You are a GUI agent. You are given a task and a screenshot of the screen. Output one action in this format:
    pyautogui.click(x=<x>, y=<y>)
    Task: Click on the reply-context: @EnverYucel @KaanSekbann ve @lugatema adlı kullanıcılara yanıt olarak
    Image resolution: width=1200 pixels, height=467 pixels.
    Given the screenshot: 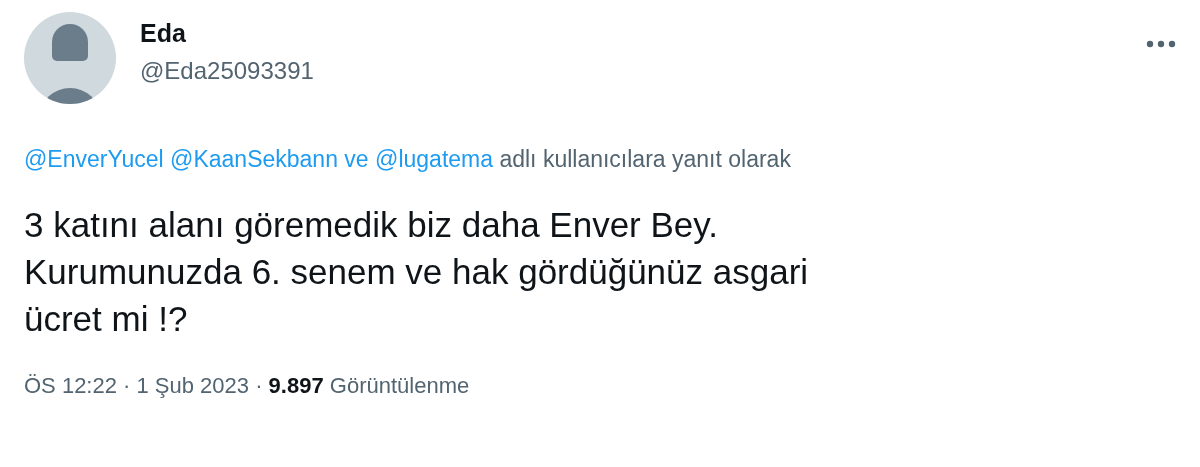 What is the action you would take?
    pyautogui.click(x=408, y=159)
    